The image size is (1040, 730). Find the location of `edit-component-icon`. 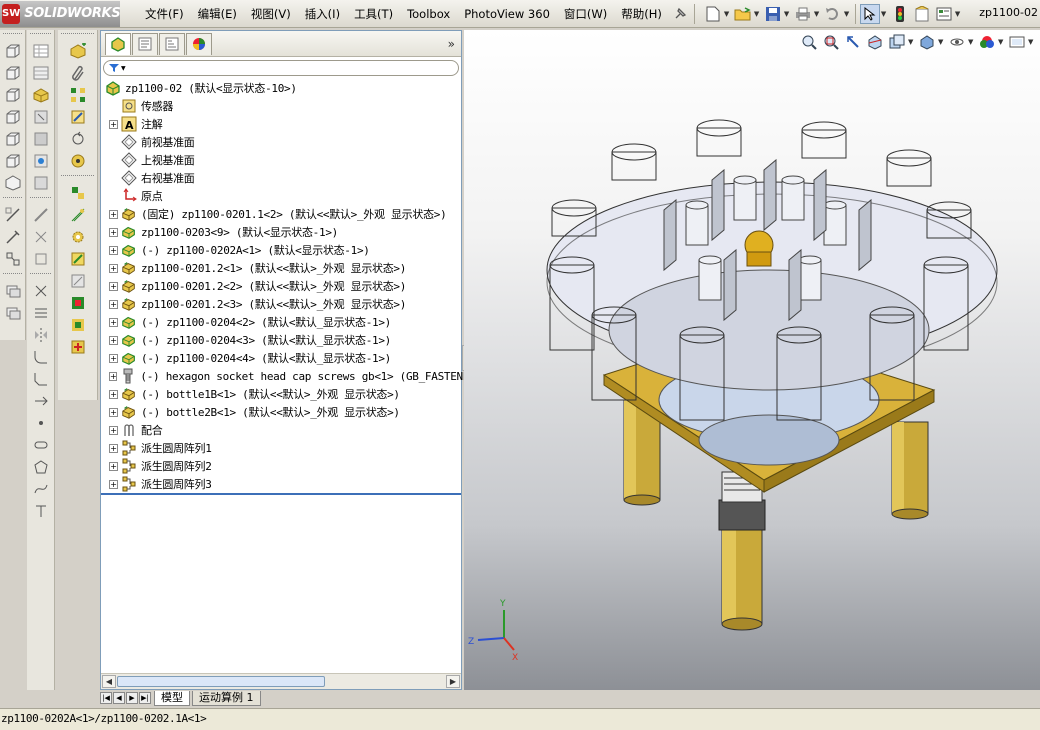

edit-component-icon is located at coordinates (78, 117).